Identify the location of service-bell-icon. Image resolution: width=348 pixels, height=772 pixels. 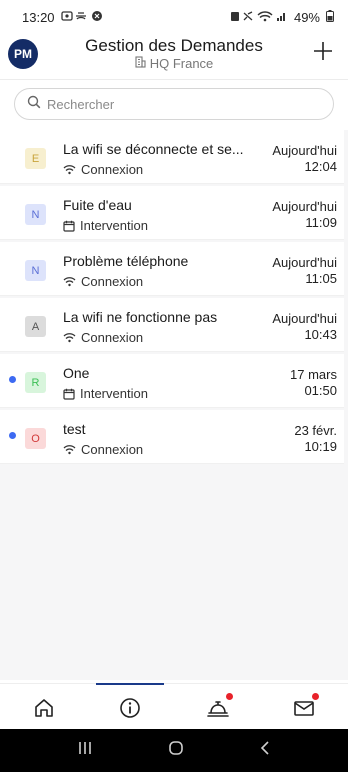
(218, 709).